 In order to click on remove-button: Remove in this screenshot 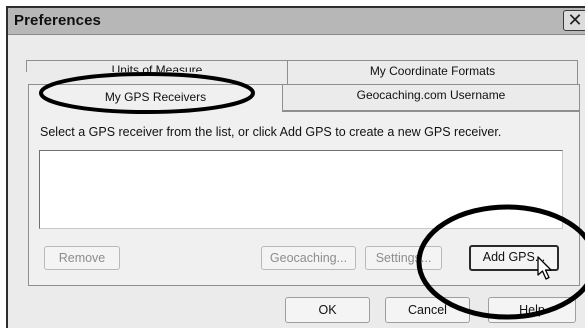, I will do `click(82, 258)`.